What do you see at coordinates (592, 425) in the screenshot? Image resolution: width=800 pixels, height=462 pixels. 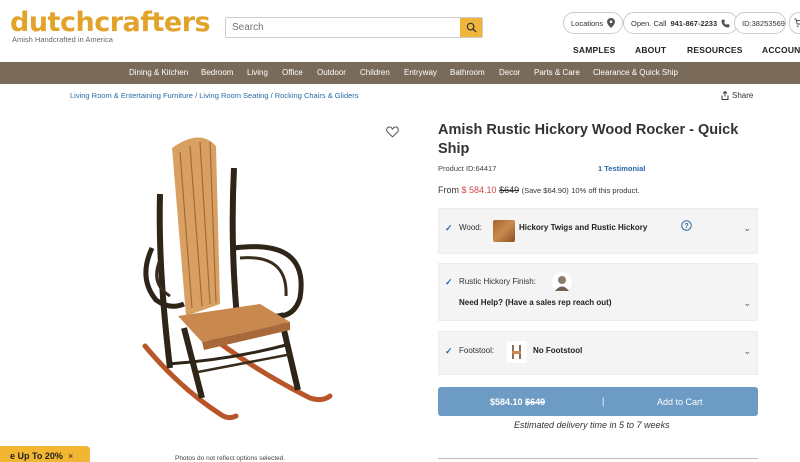 I see `delivery-estimate: Estimated delivery time in 5 to 7 weeks` at bounding box center [592, 425].